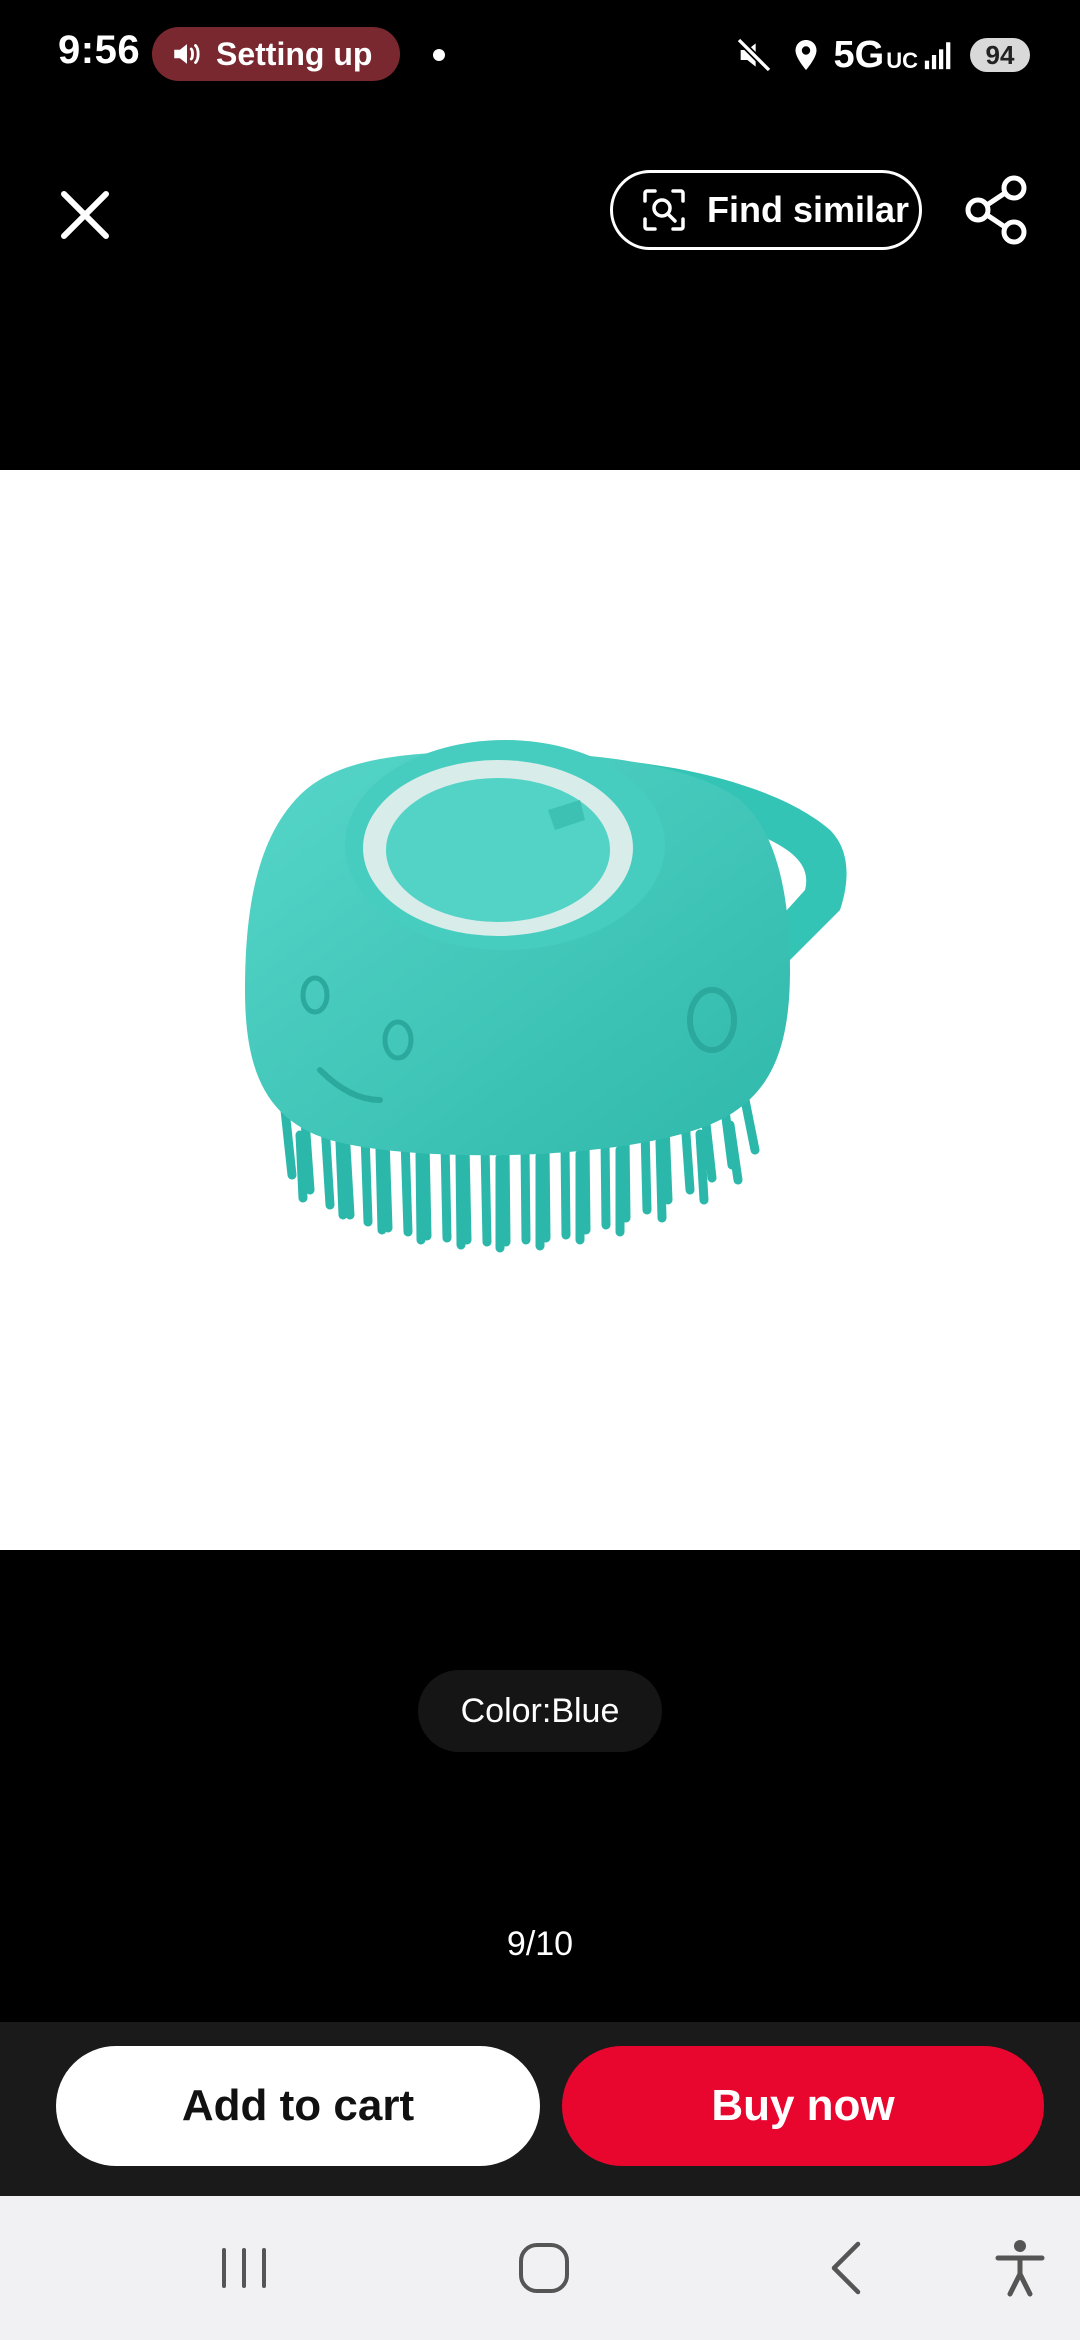 Image resolution: width=1080 pixels, height=2340 pixels. What do you see at coordinates (1000, 55) in the screenshot?
I see `battery-indicator: 94` at bounding box center [1000, 55].